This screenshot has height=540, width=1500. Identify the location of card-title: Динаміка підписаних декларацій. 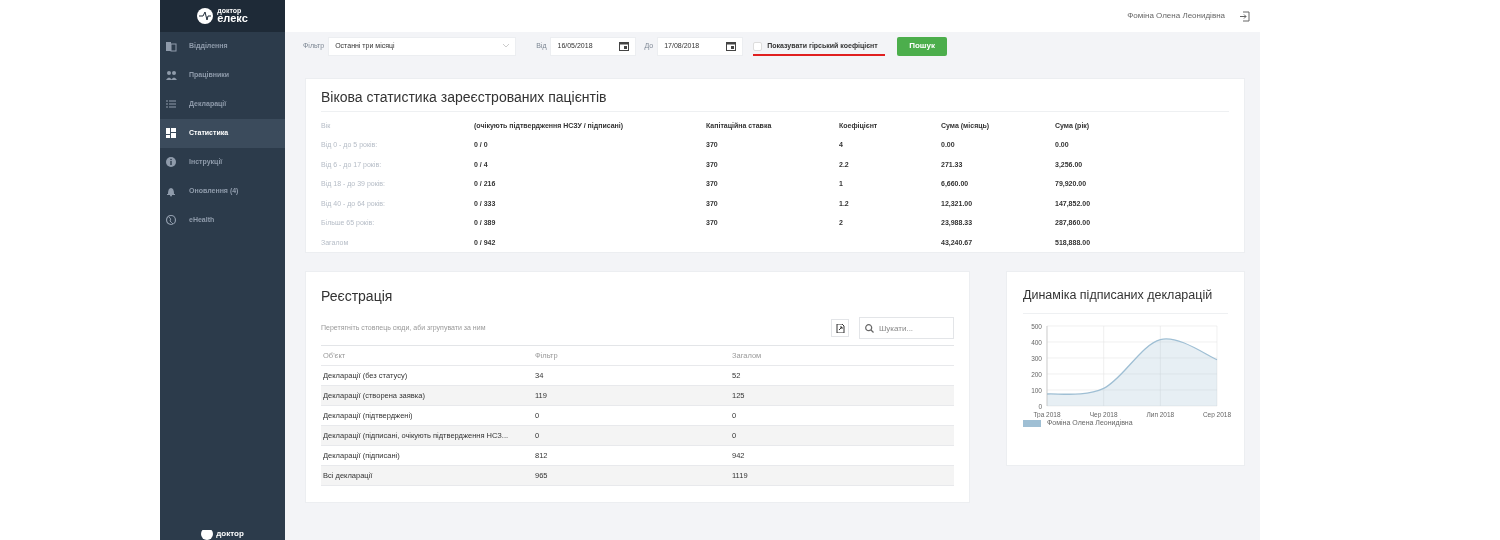
(1125, 300).